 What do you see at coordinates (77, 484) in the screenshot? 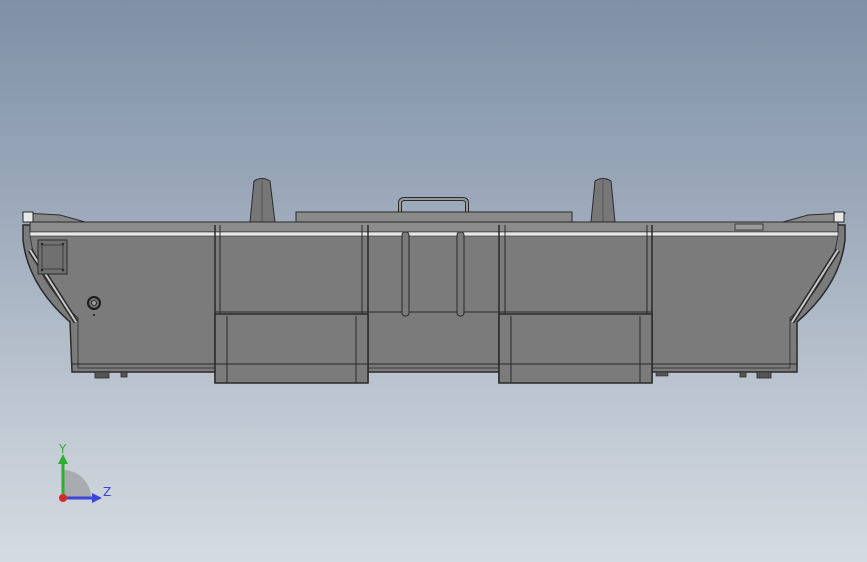
I see `triad-quadrant` at bounding box center [77, 484].